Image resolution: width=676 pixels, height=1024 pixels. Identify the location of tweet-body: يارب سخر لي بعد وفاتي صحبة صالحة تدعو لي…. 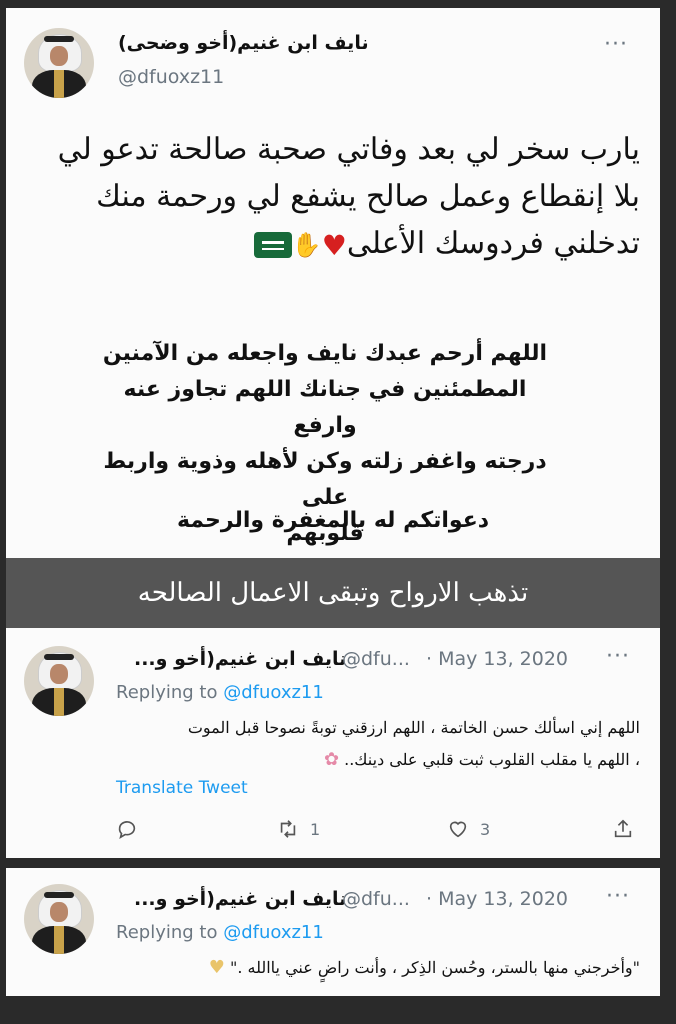
(335, 197).